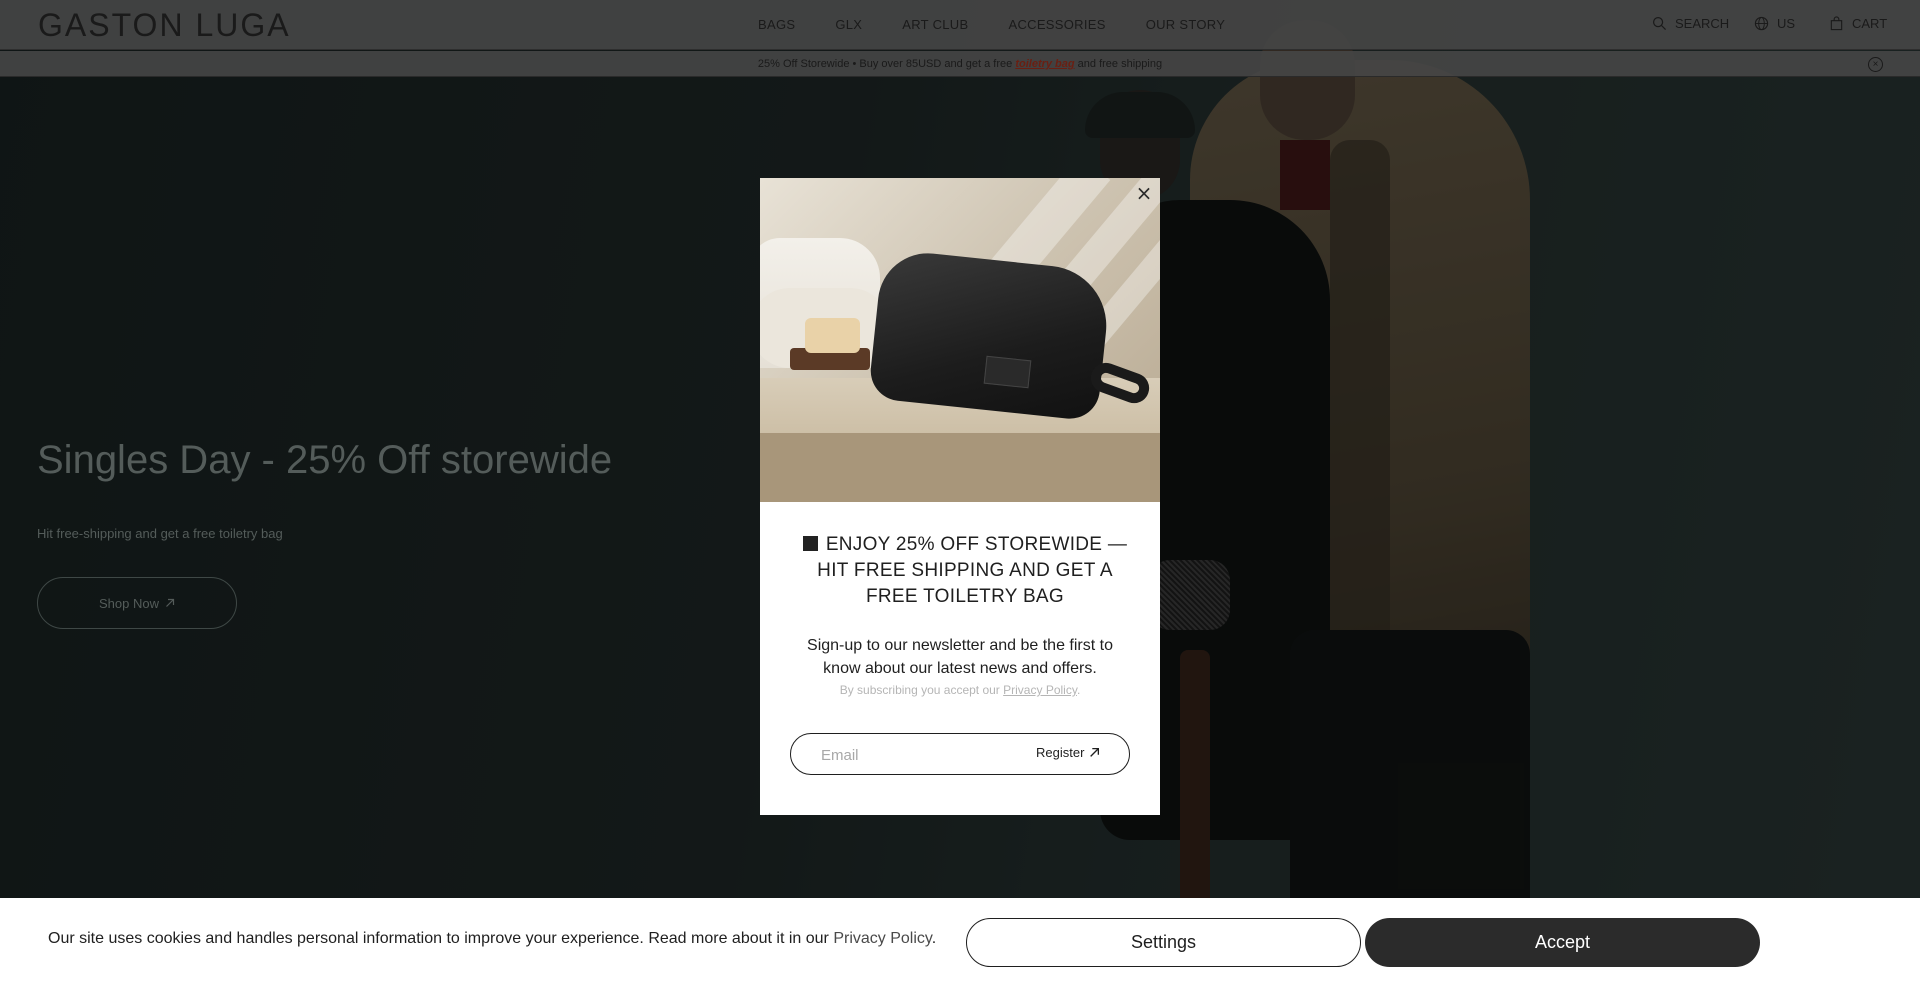 Image resolution: width=1920 pixels, height=993 pixels. Describe the element at coordinates (1060, 752) in the screenshot. I see `register-label: Register` at that location.